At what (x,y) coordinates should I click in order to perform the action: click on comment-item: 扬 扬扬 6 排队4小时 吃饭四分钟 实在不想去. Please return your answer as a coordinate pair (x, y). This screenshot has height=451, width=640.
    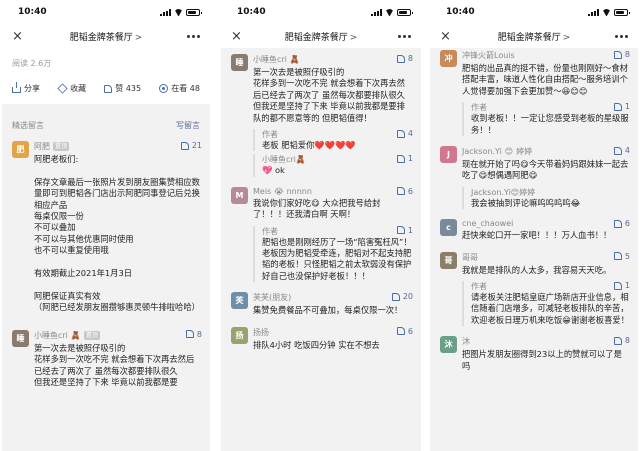
    Looking at the image, I should click on (321, 340).